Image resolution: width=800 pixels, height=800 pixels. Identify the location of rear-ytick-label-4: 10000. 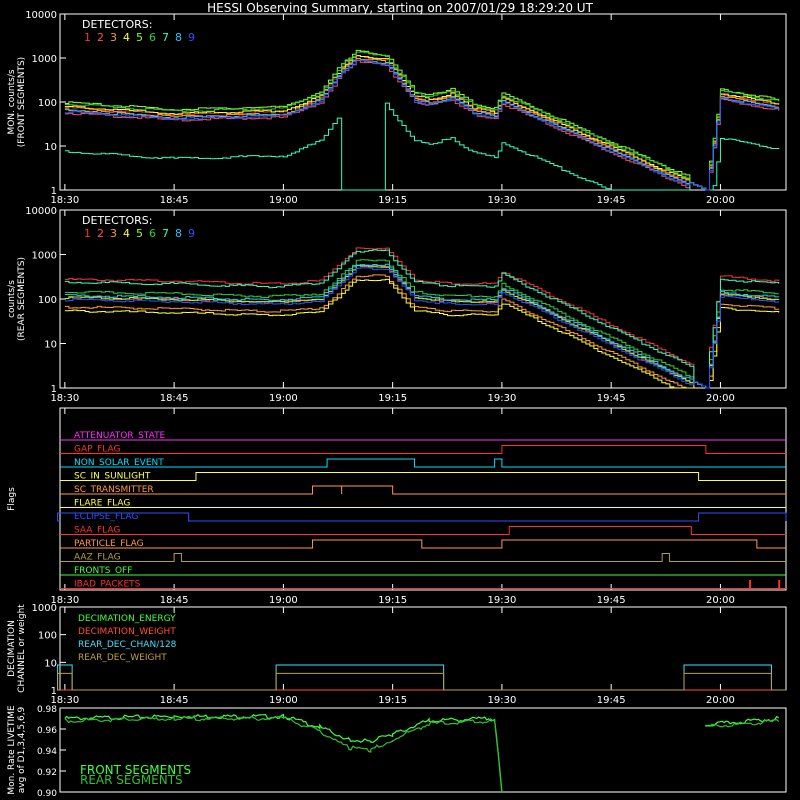
(41, 211).